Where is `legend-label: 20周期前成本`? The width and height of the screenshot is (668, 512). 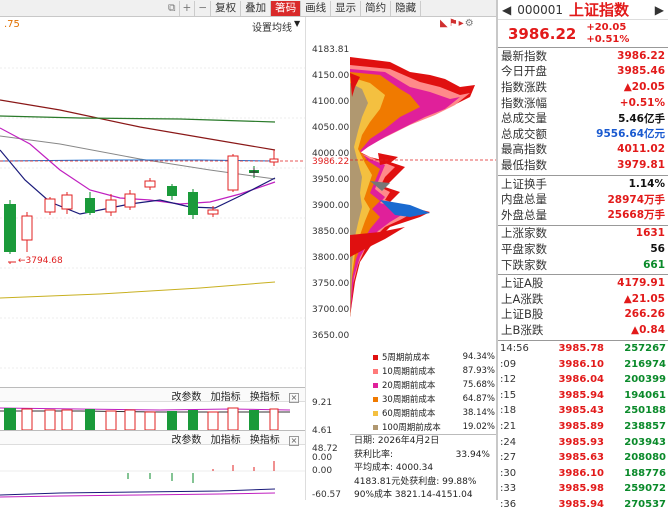 legend-label: 20周期前成本 is located at coordinates (409, 386).